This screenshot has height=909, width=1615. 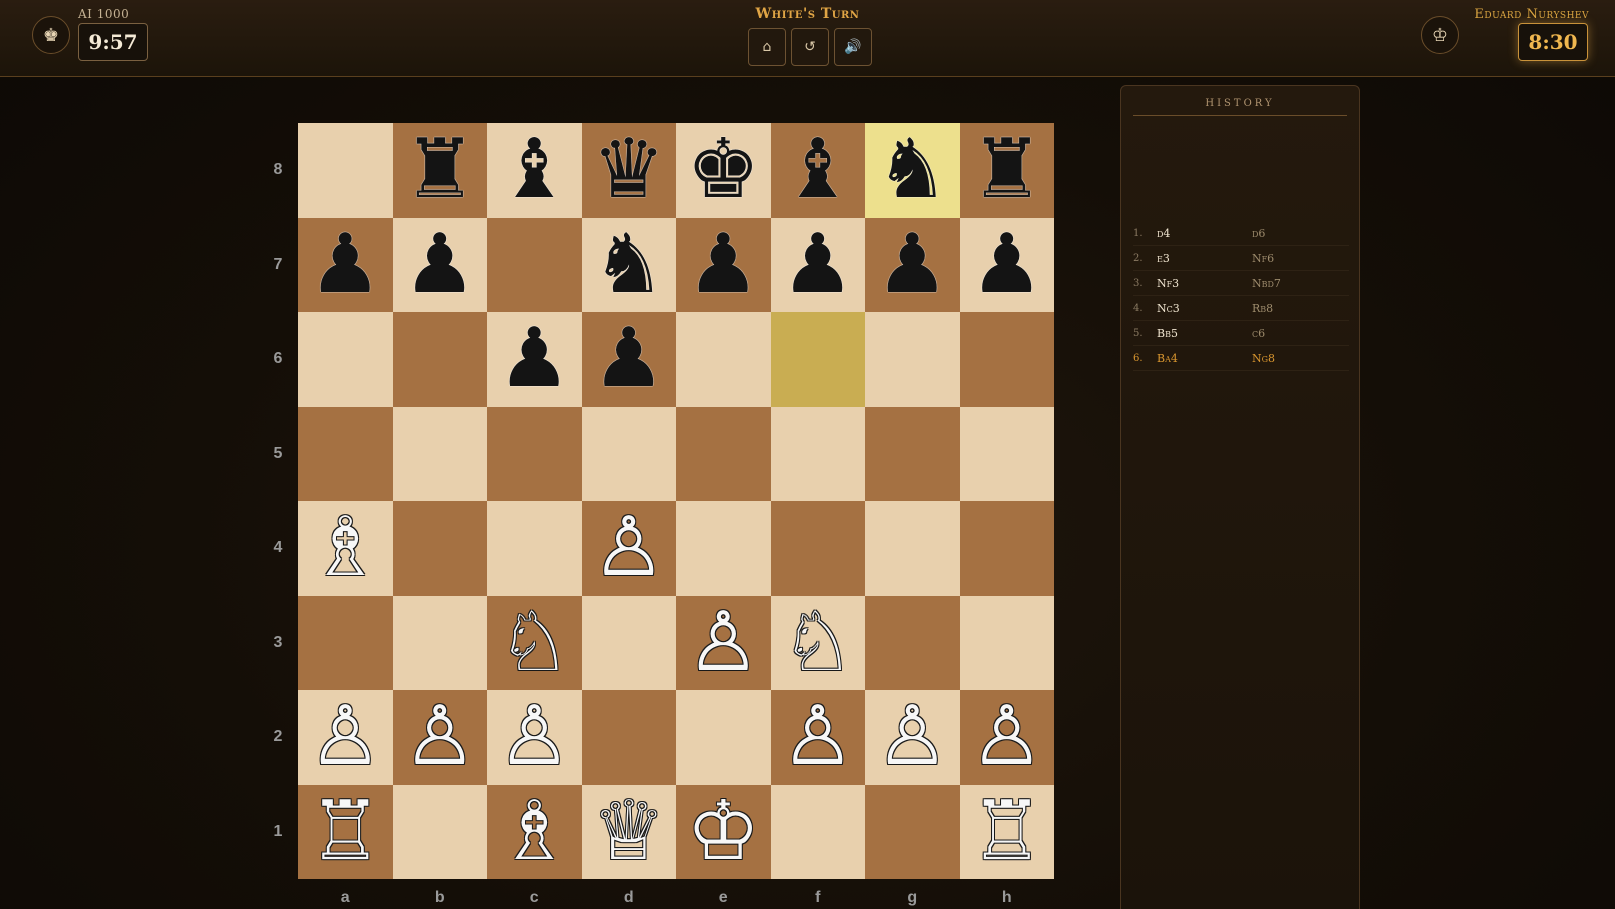 I want to click on piece-d7: ♞, so click(x=629, y=264).